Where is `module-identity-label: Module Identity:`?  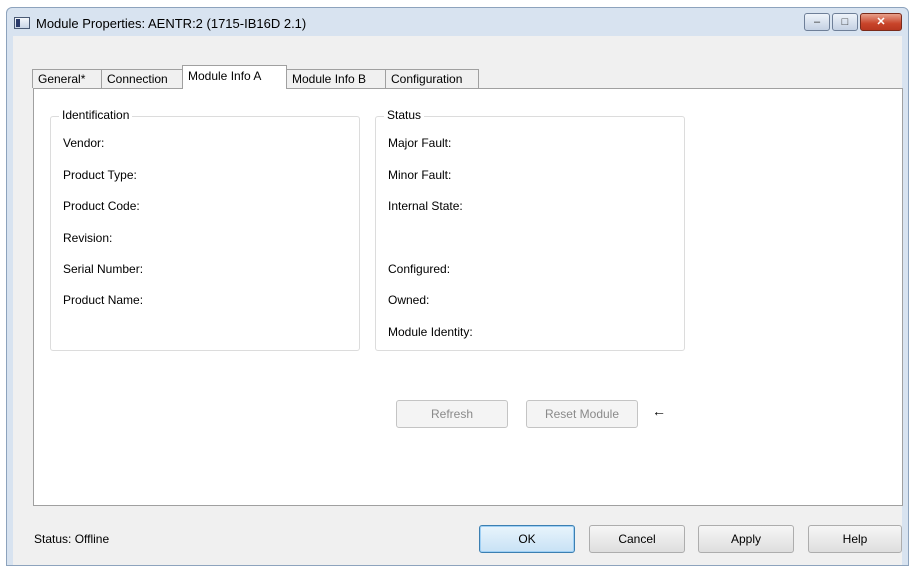 module-identity-label: Module Identity: is located at coordinates (430, 332).